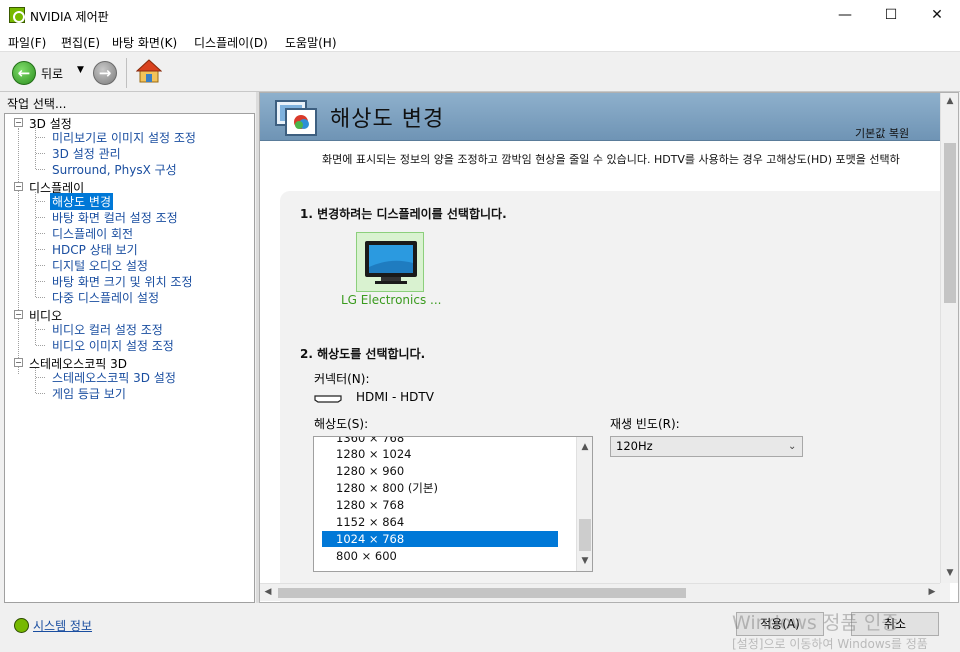 Image resolution: width=960 pixels, height=652 pixels. I want to click on refresh-rate-label: 재생 빈도(R):, so click(645, 424).